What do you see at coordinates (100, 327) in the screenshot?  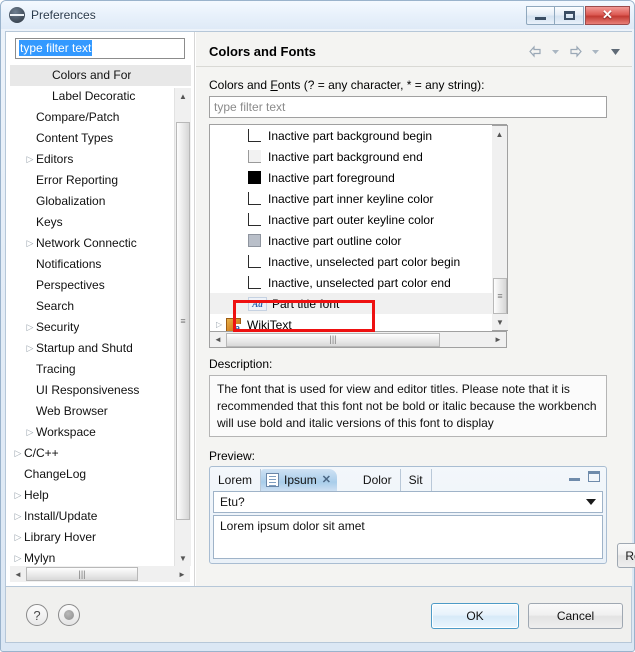 I see `sidebar-item-security: ▷ Security` at bounding box center [100, 327].